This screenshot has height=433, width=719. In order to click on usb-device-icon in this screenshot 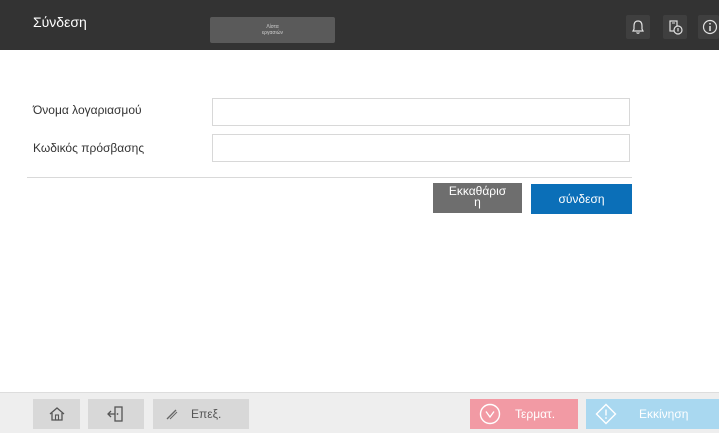, I will do `click(676, 27)`.